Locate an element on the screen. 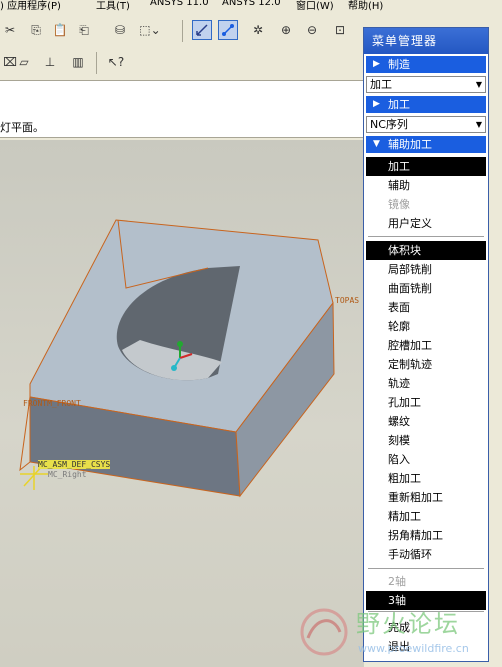 The height and width of the screenshot is (667, 502). menu-header-aux-machining: ▼ 辅助加工 is located at coordinates (426, 144).